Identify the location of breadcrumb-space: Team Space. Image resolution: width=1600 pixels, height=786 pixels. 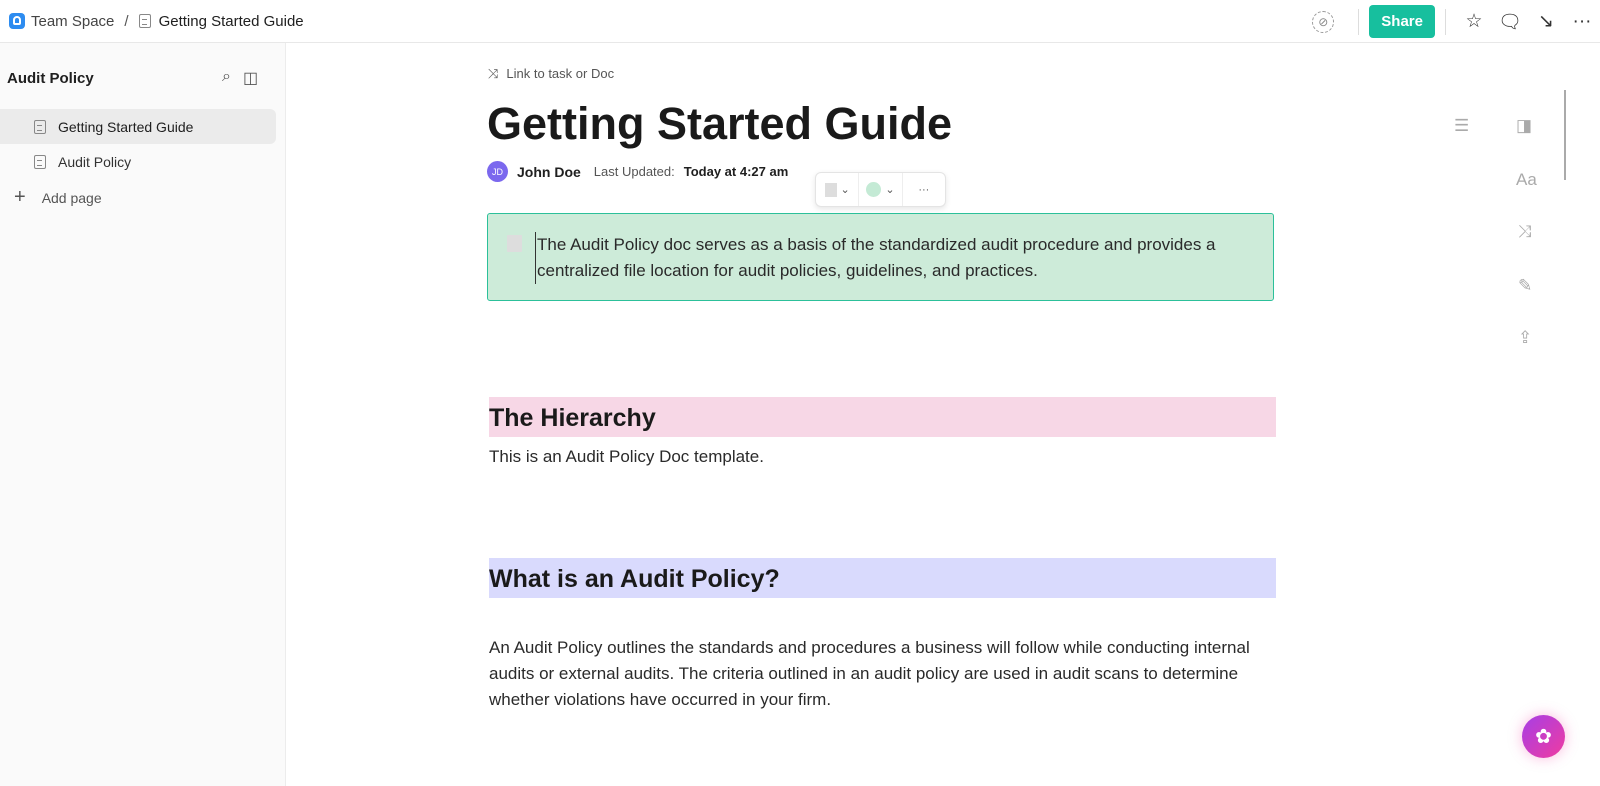
(72, 21).